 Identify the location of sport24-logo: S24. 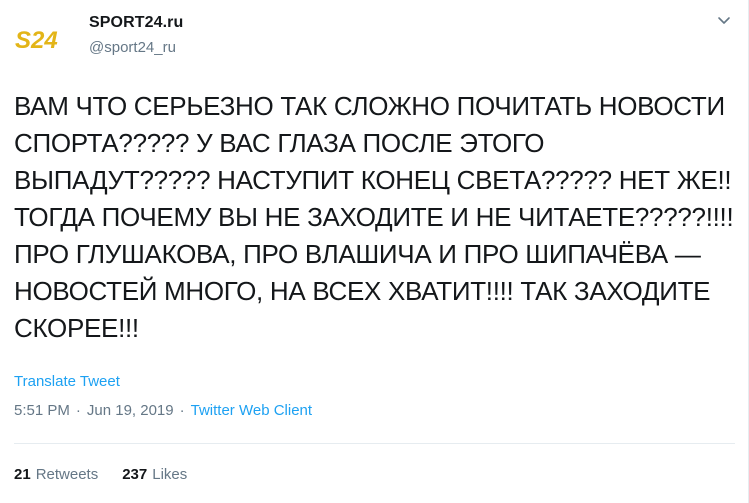
(36, 40).